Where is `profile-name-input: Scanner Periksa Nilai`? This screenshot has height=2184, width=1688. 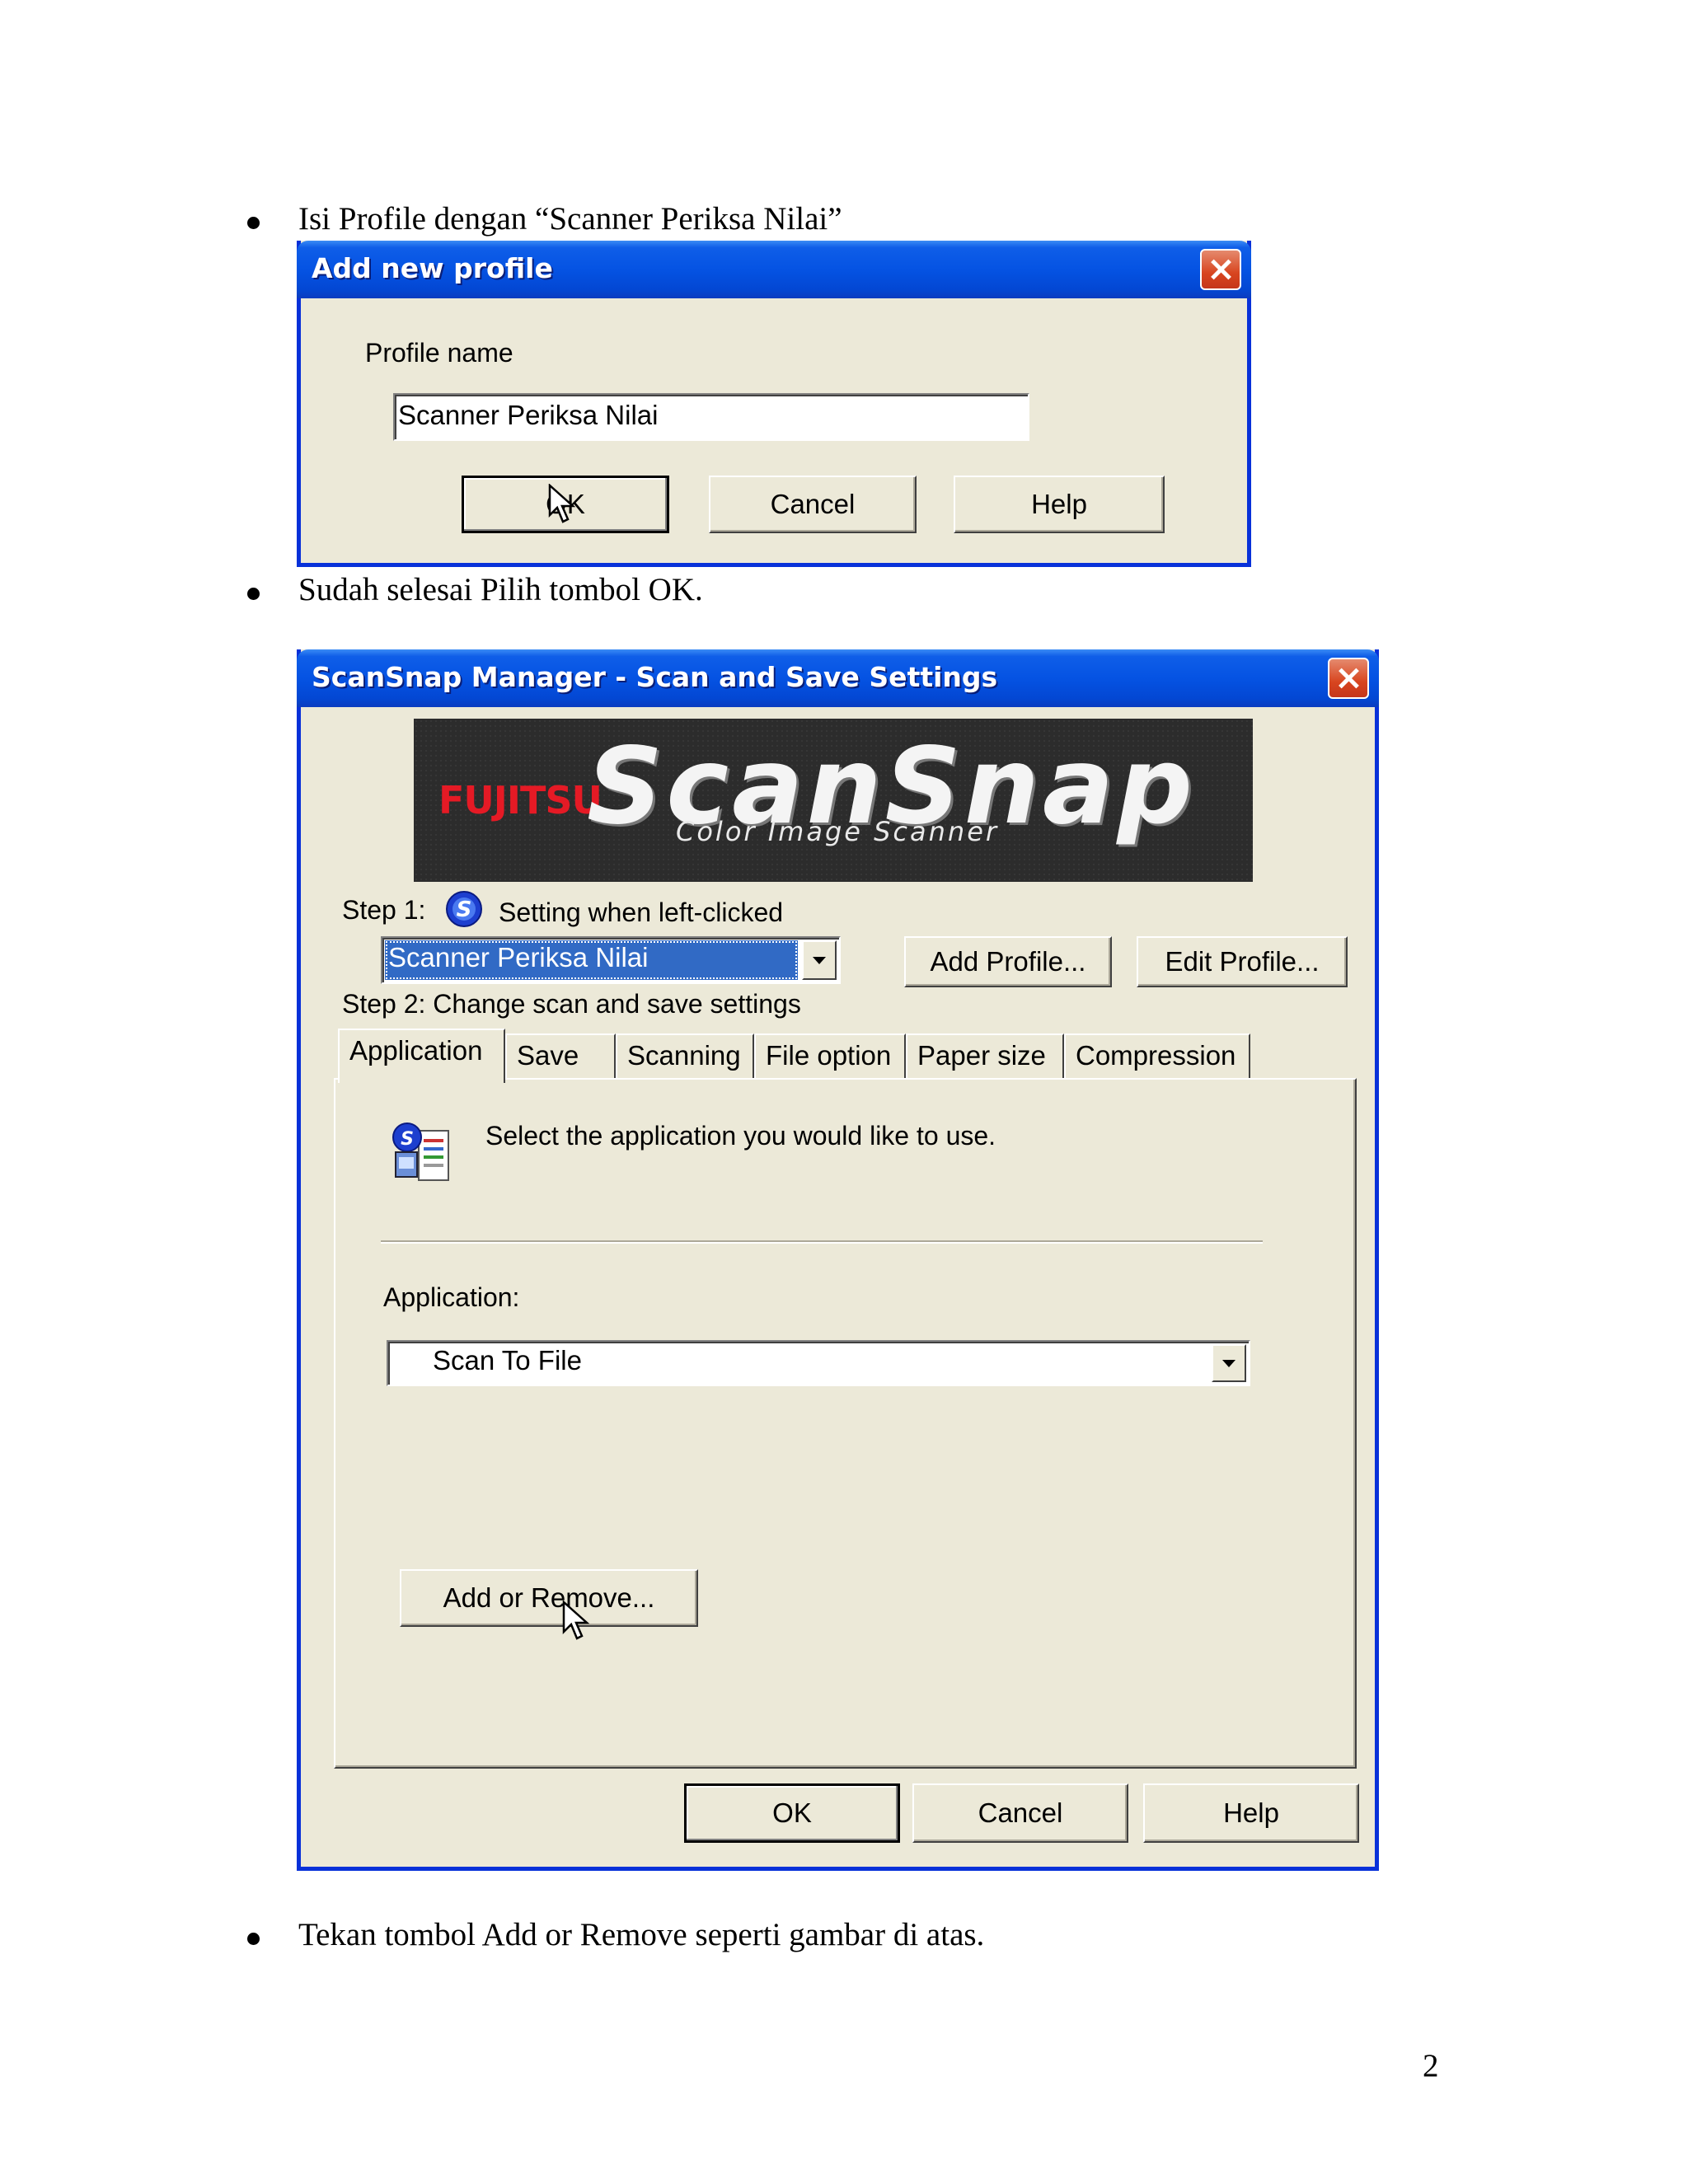
profile-name-input: Scanner Periksa Nilai is located at coordinates (711, 417).